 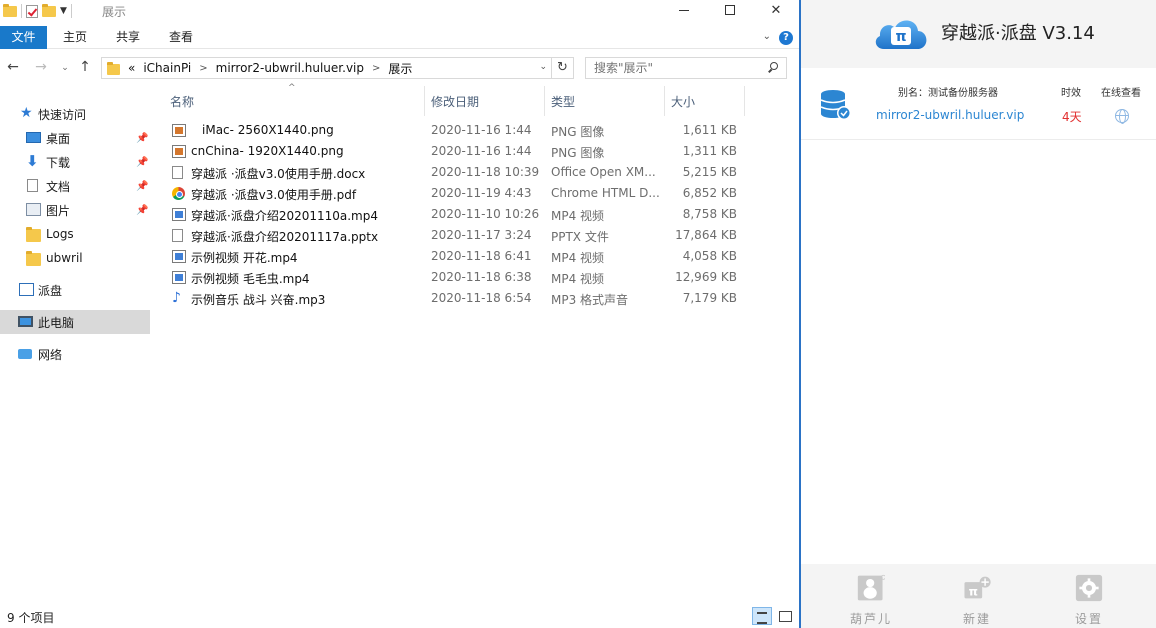 I want to click on new-folder-icon, so click(x=49, y=10).